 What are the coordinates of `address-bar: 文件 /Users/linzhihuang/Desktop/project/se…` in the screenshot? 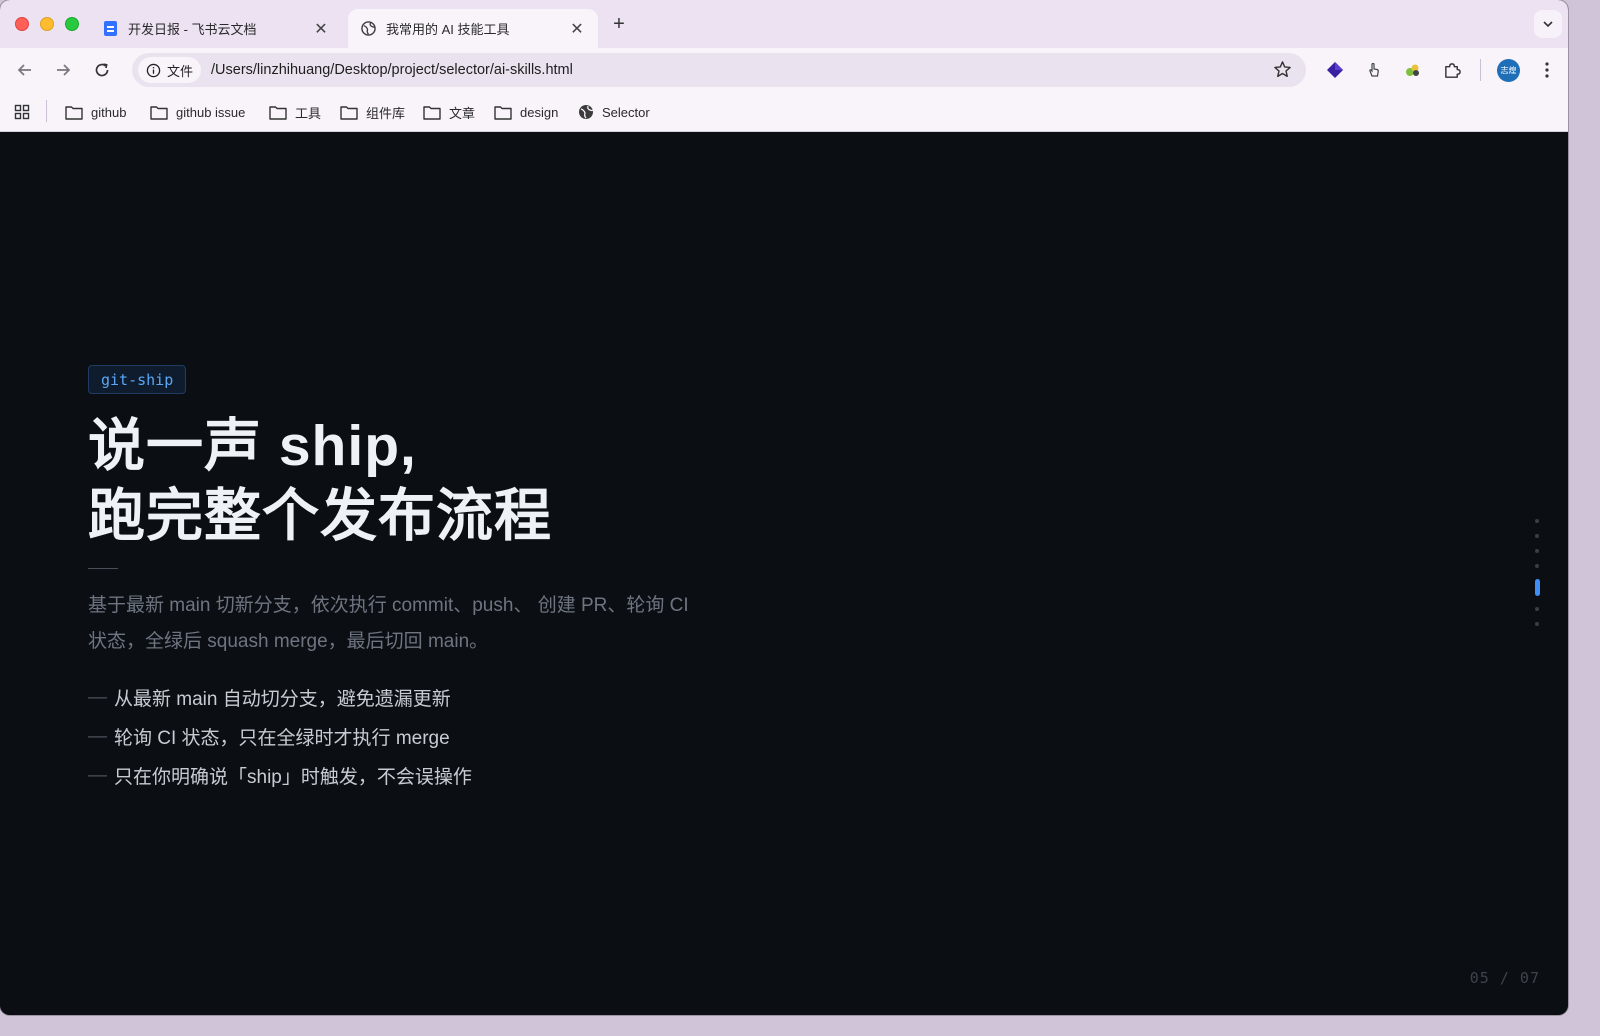 It's located at (719, 70).